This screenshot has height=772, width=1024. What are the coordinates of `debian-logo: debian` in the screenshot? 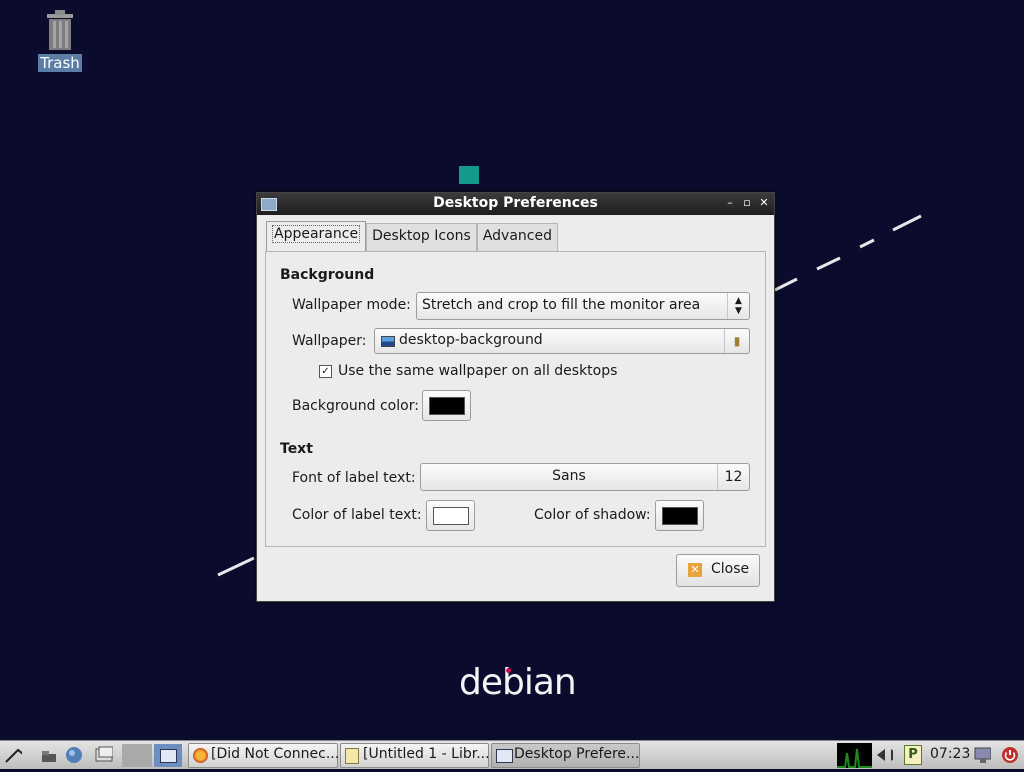 It's located at (518, 682).